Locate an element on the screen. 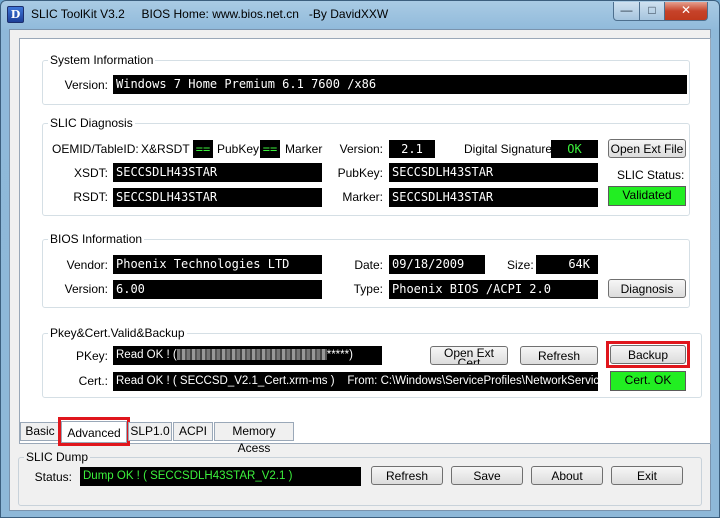  open-ext-file-button: Open Ext File is located at coordinates (647, 148).